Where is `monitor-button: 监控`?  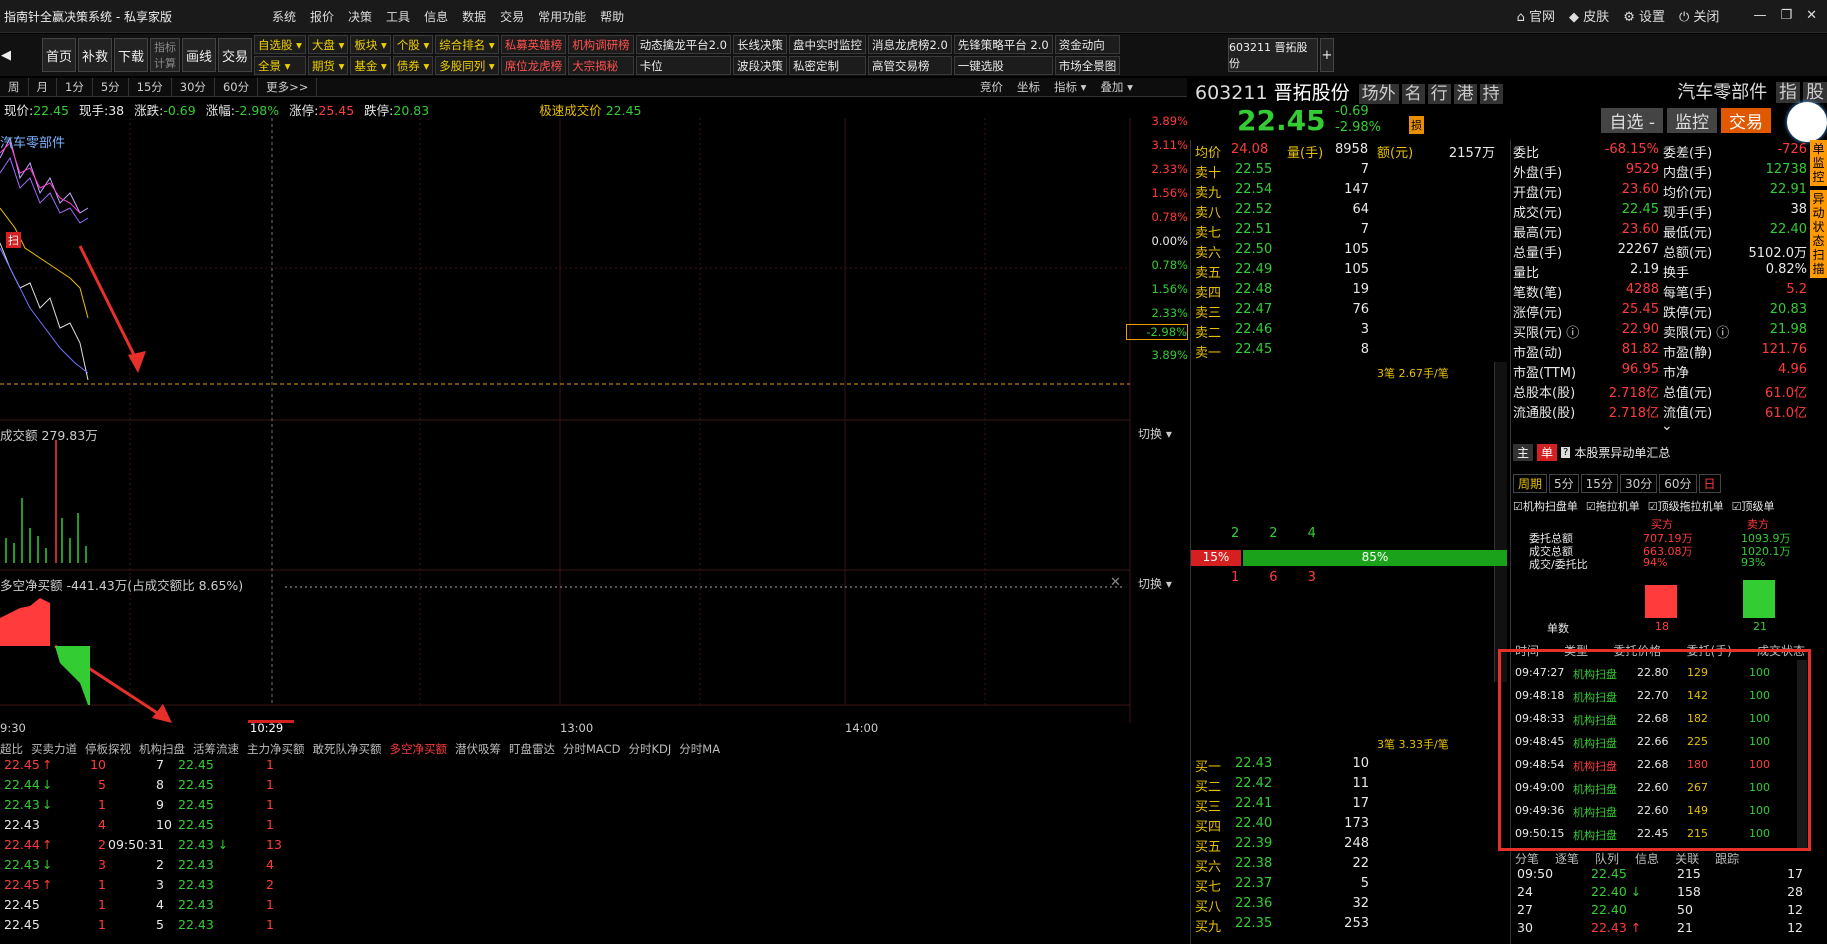 monitor-button: 监控 is located at coordinates (1692, 120).